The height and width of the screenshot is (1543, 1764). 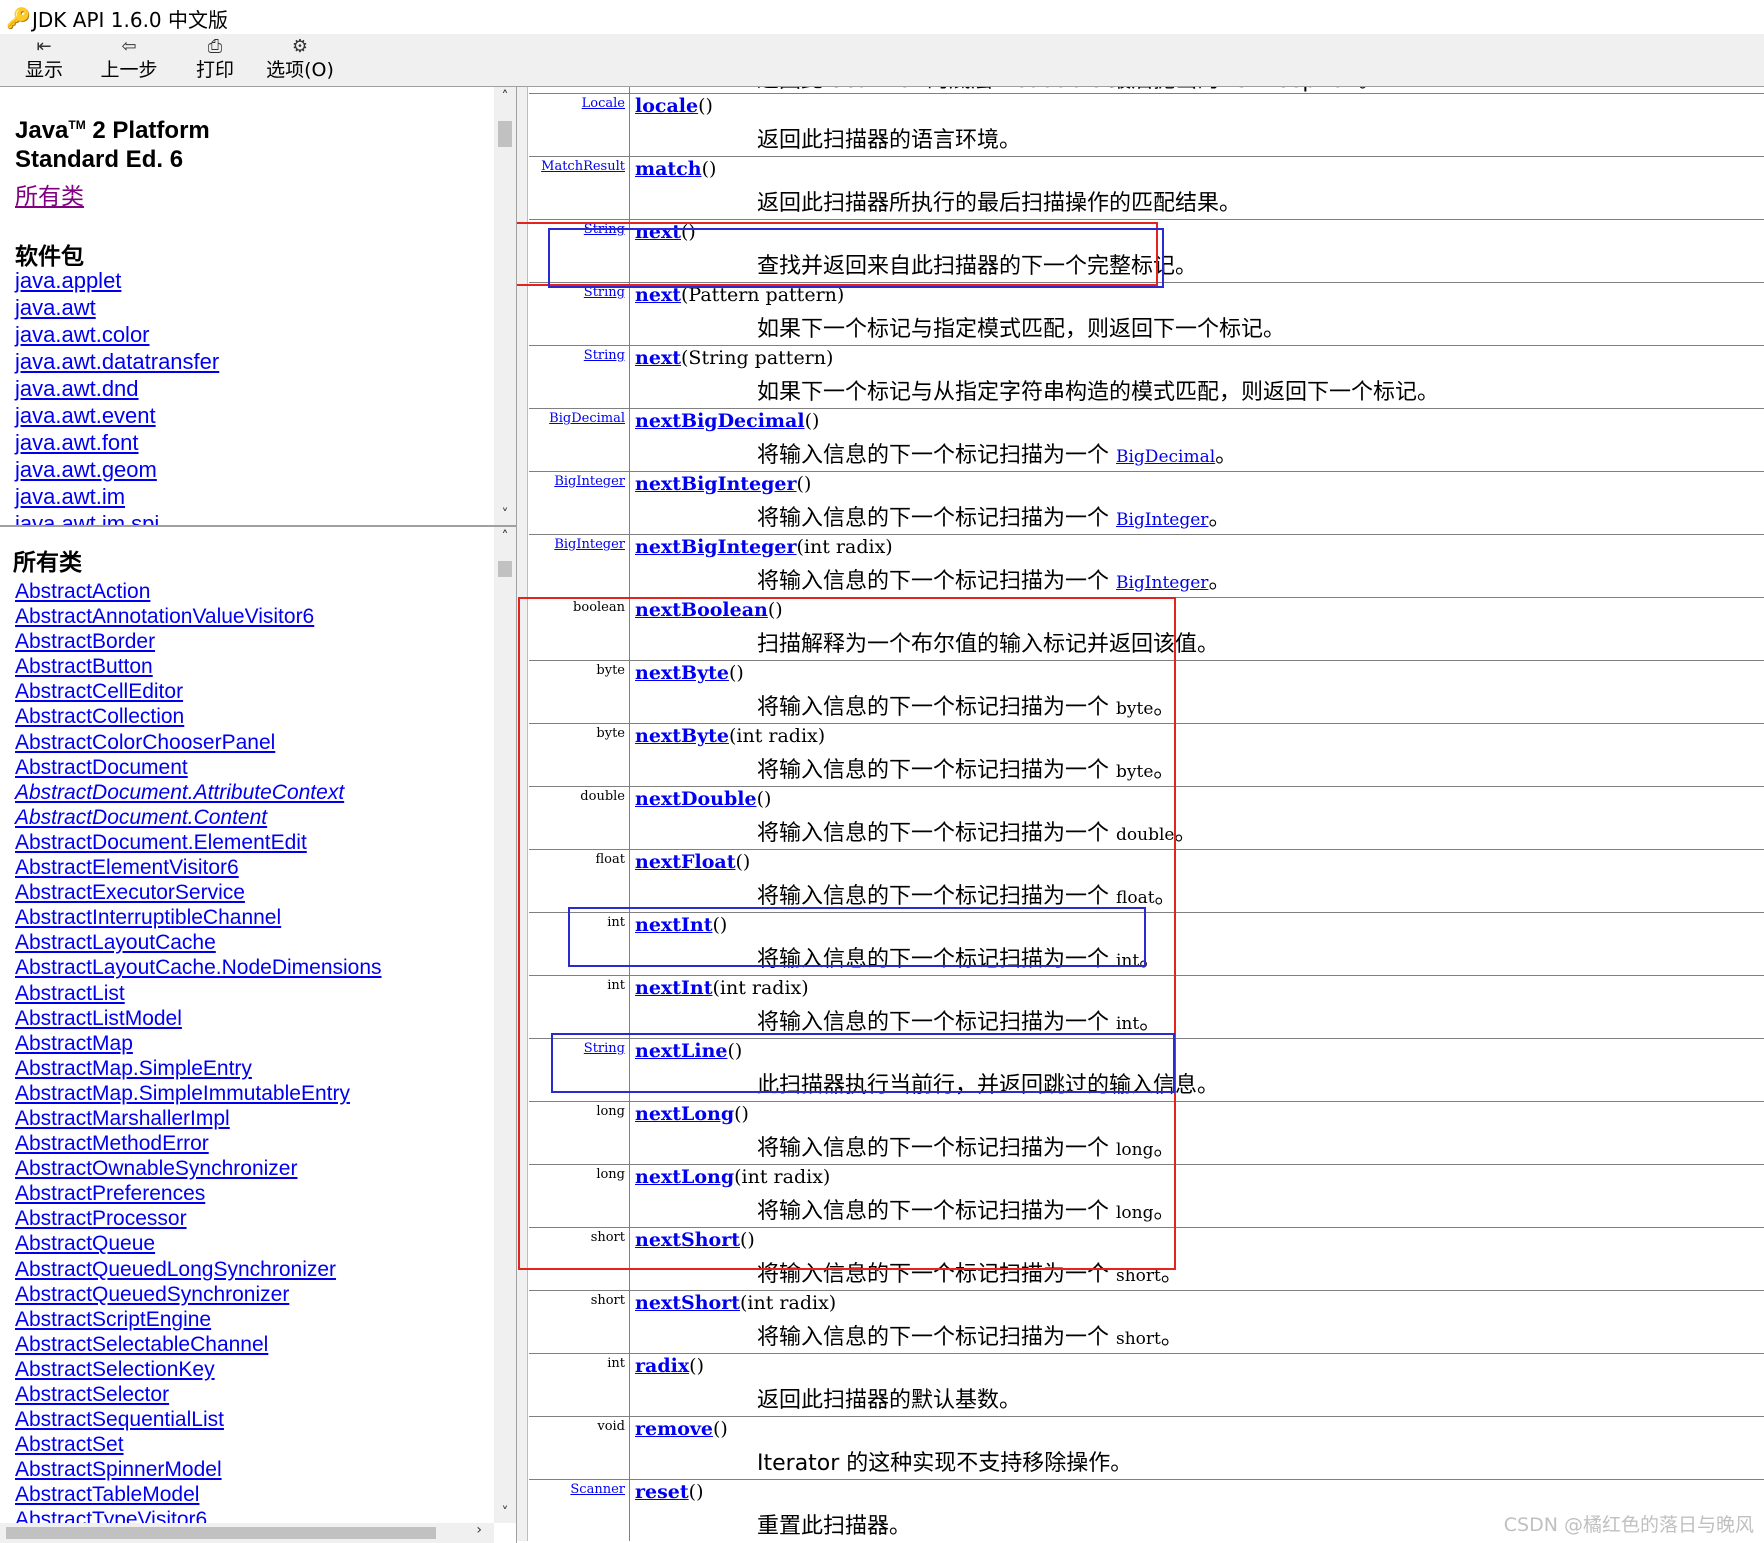 I want to click on method-name-link: locale, so click(x=666, y=106).